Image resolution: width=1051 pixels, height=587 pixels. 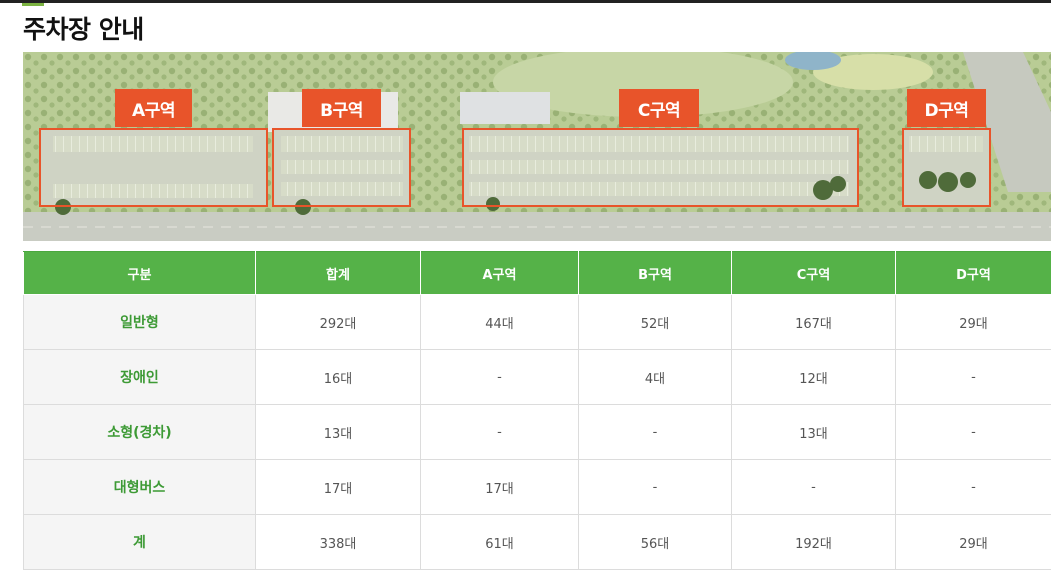 I want to click on header-category: 구분, so click(x=139, y=273).